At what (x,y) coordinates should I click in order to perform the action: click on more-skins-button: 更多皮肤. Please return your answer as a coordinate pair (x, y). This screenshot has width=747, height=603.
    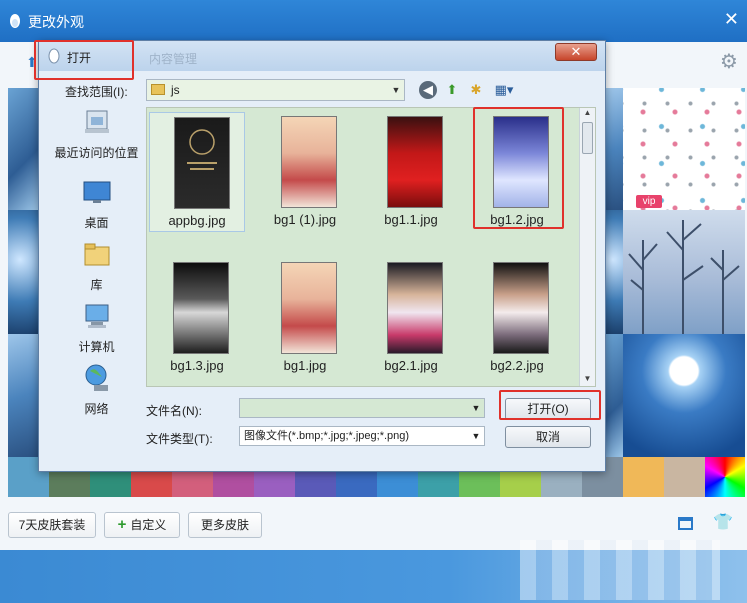
    Looking at the image, I should click on (225, 525).